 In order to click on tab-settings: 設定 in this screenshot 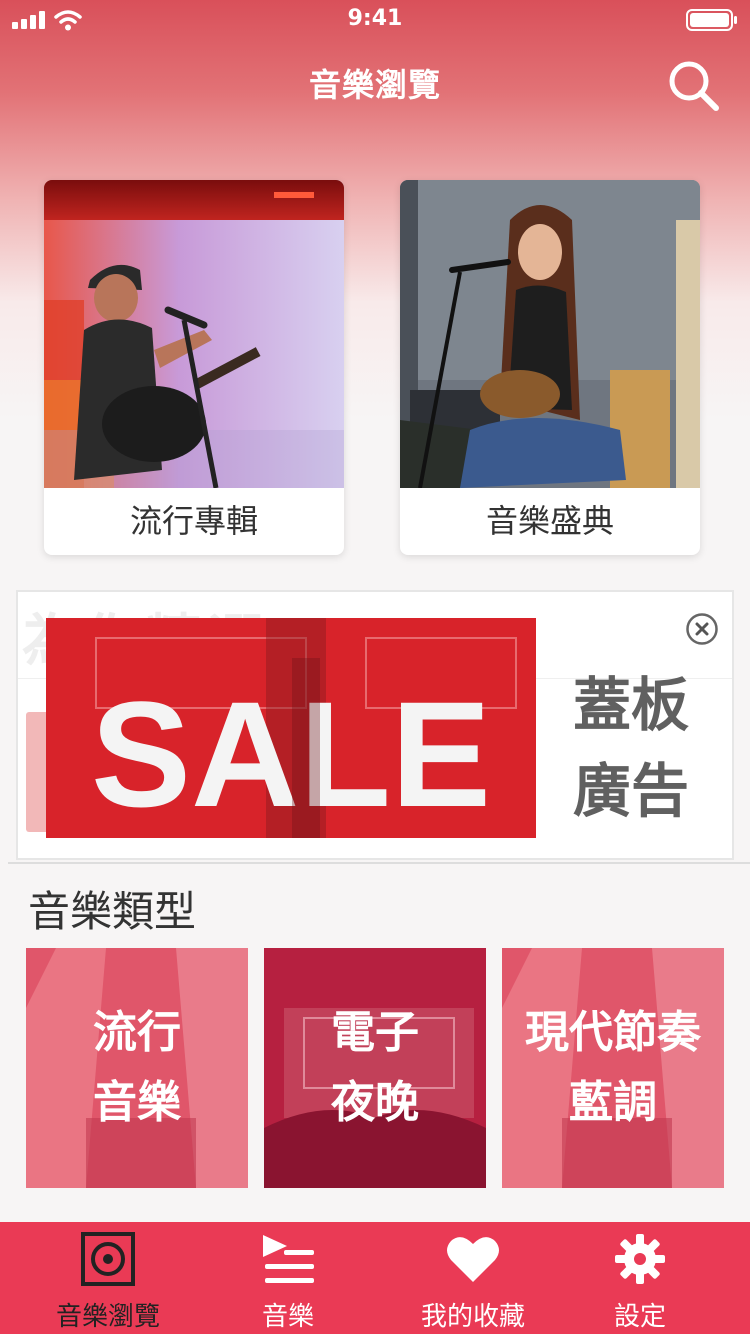, I will do `click(640, 1278)`.